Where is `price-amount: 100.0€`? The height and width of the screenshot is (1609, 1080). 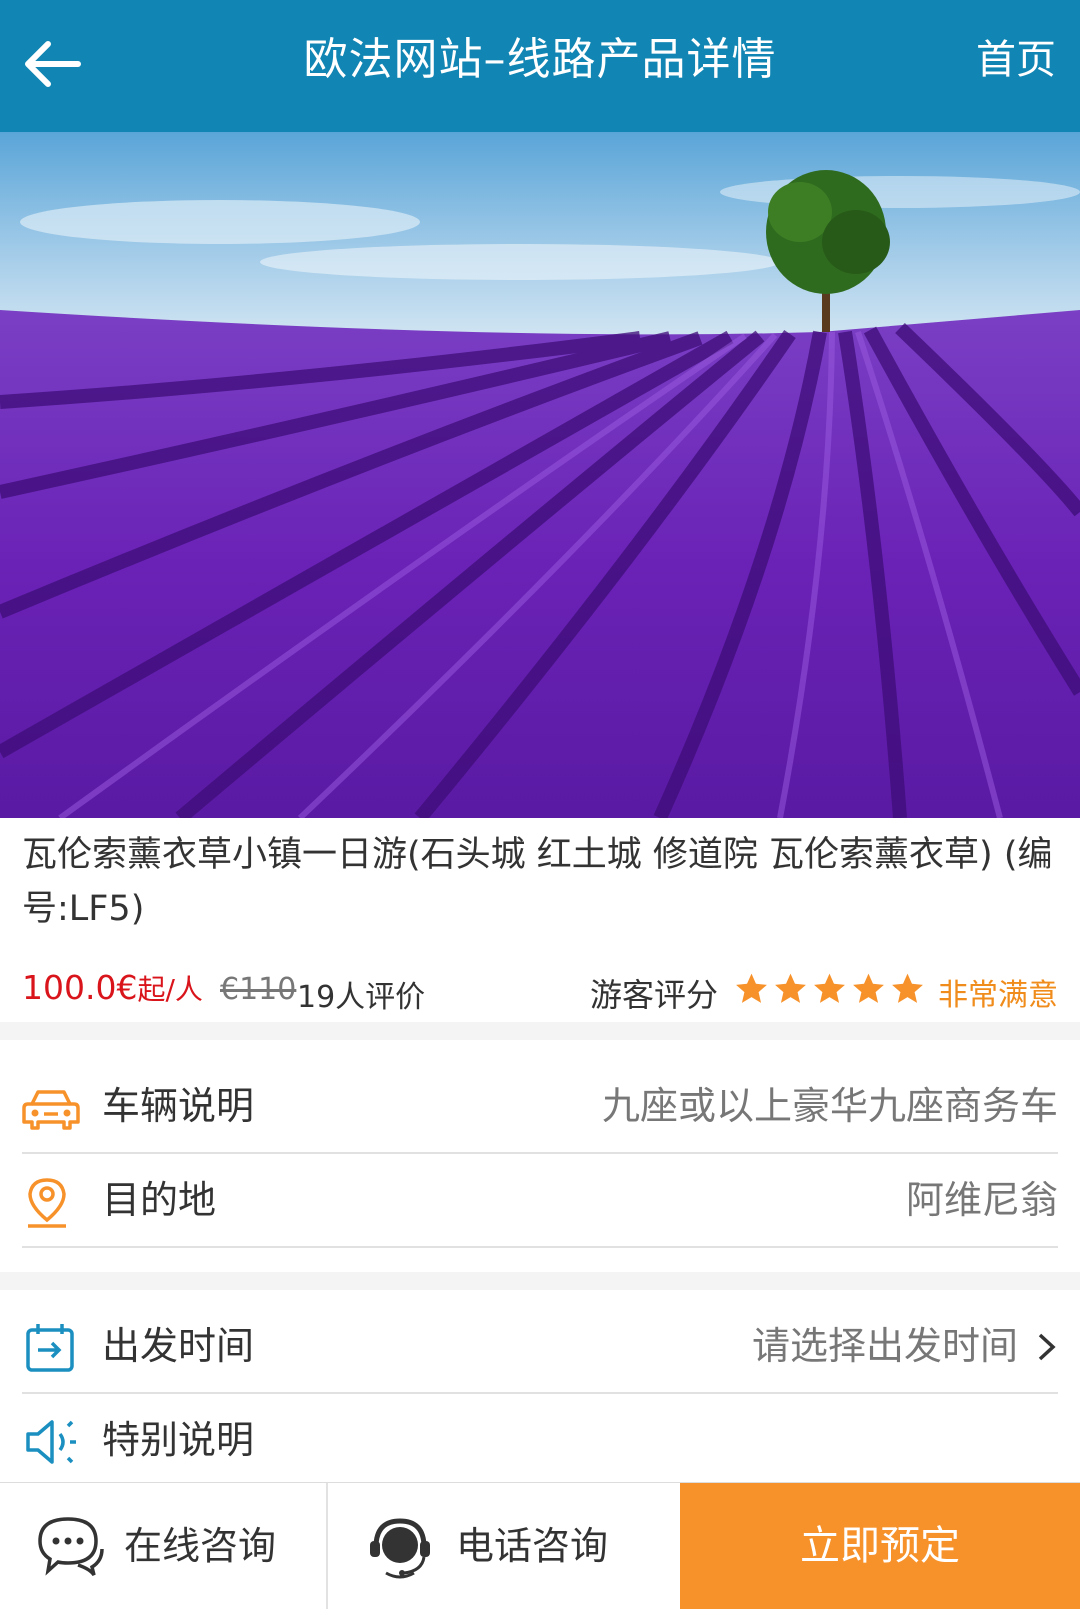 price-amount: 100.0€ is located at coordinates (80, 987).